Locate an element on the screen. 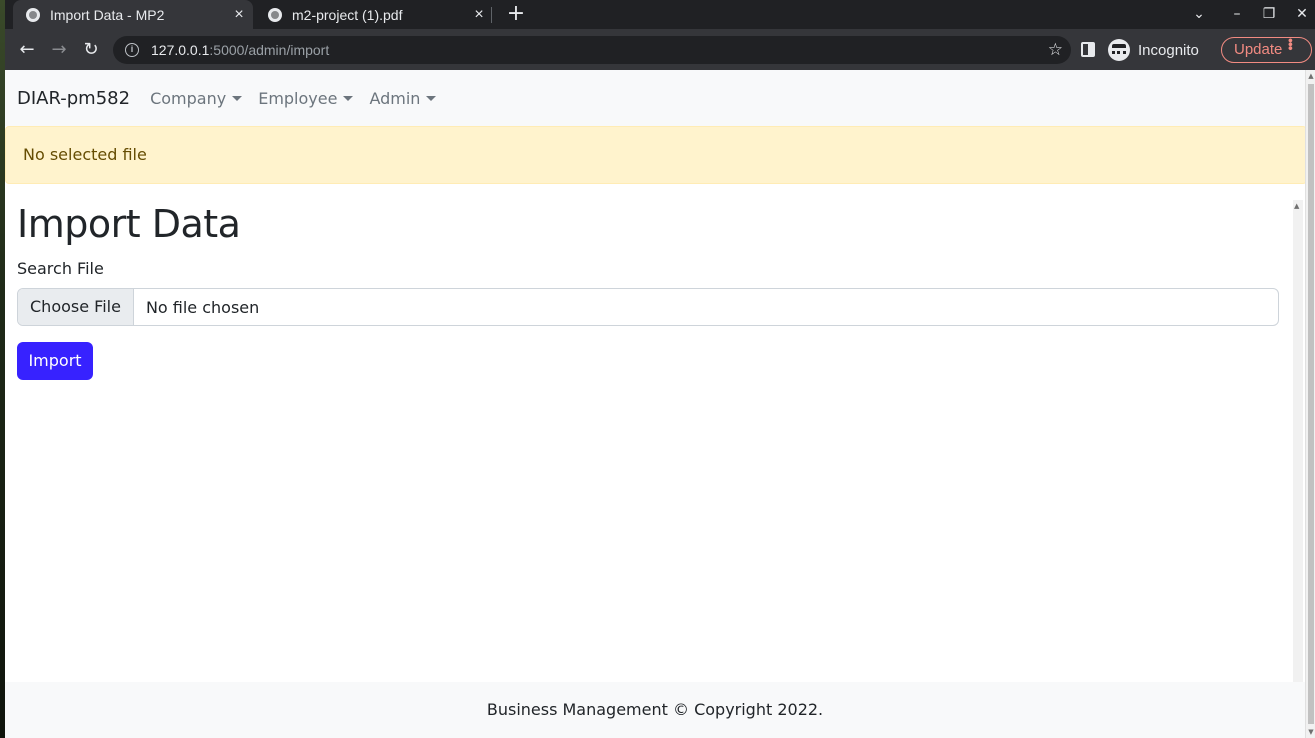 The width and height of the screenshot is (1315, 738). tab-pdf: m2-project (1).pdf × is located at coordinates (374, 14).